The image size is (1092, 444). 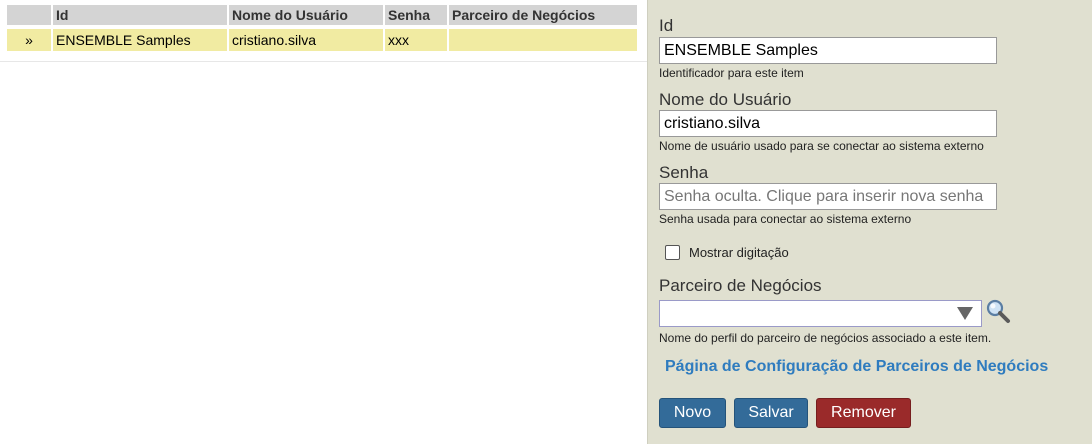 I want to click on column-header-partner: Parceiro de Negócios, so click(x=543, y=17).